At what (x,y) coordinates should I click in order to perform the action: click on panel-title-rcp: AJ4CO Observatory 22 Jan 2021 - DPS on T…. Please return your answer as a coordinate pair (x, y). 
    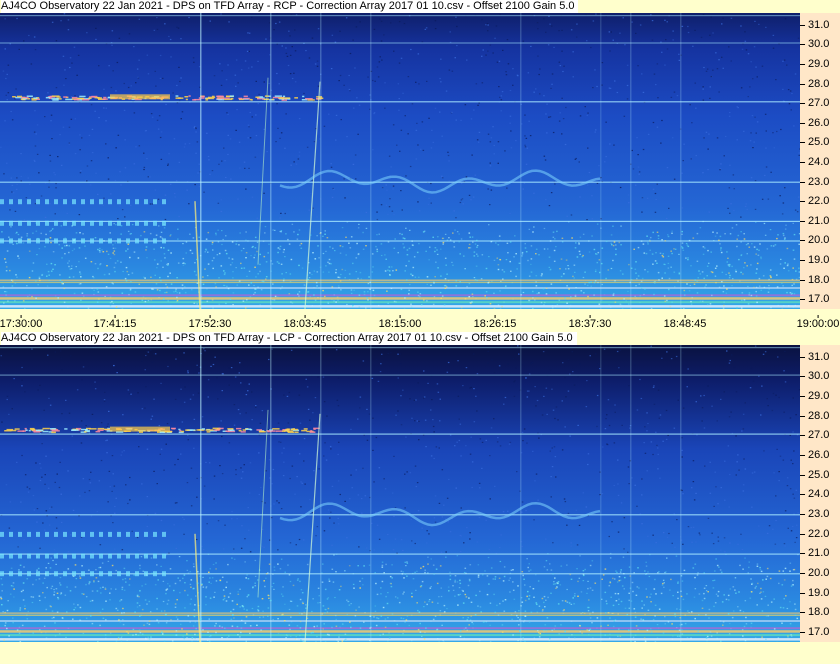
    Looking at the image, I should click on (290, 6).